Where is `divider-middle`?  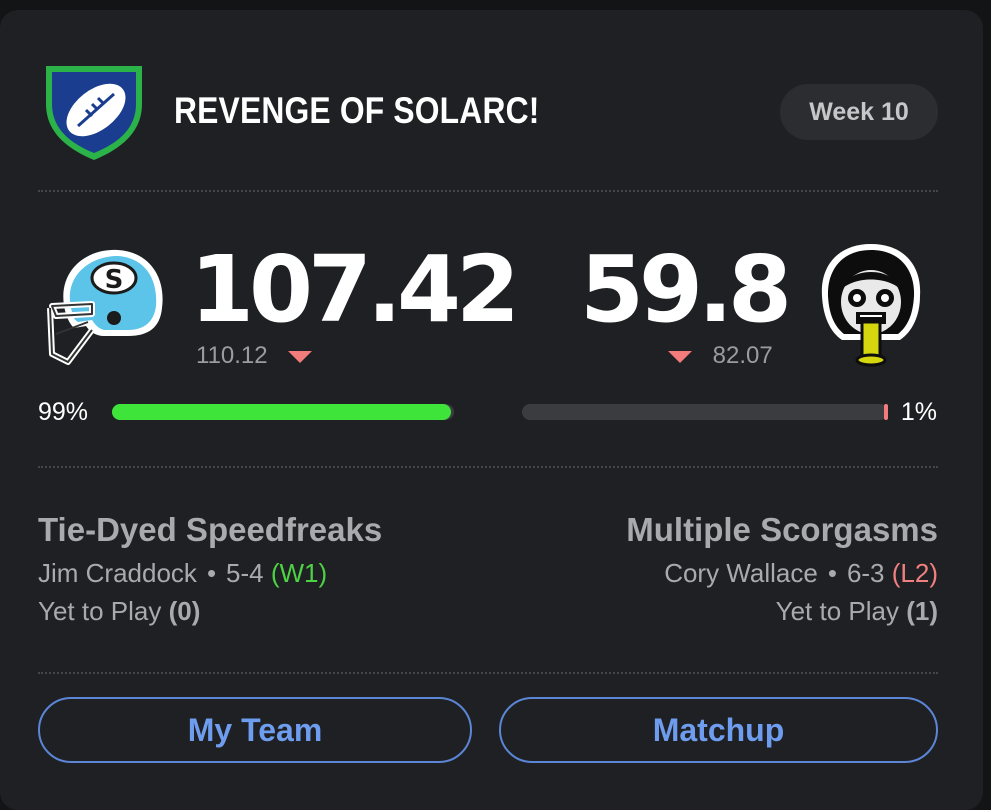 divider-middle is located at coordinates (488, 467).